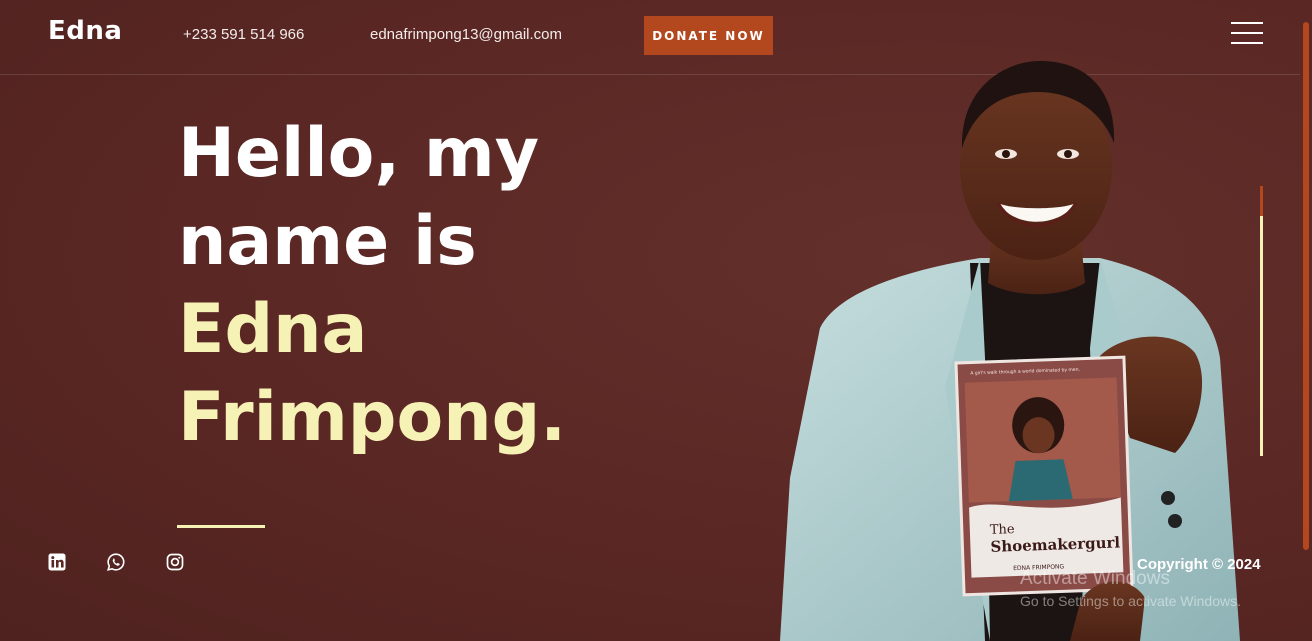 Image resolution: width=1312 pixels, height=641 pixels. I want to click on instagram-glyph, so click(175, 562).